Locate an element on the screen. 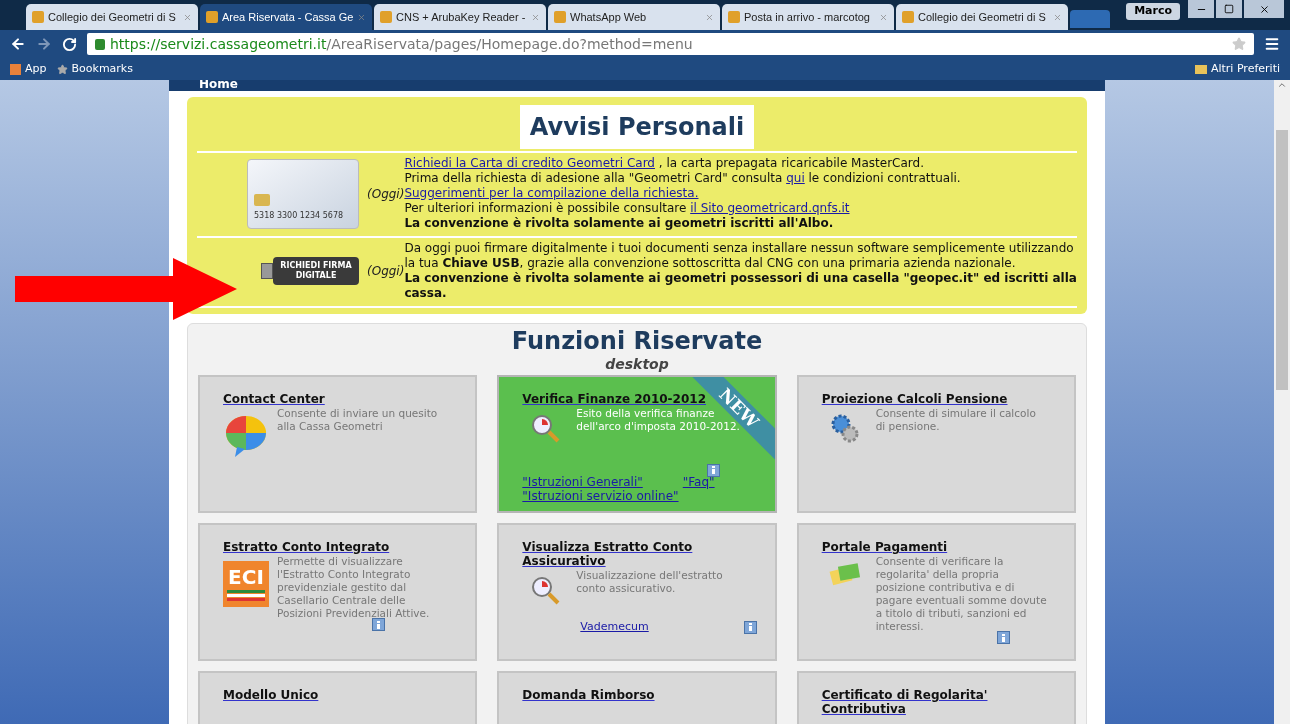 The height and width of the screenshot is (724, 1290). tile-description: Consente di inviare un quesito alla Cassa Geometri is located at coordinates (358, 420).